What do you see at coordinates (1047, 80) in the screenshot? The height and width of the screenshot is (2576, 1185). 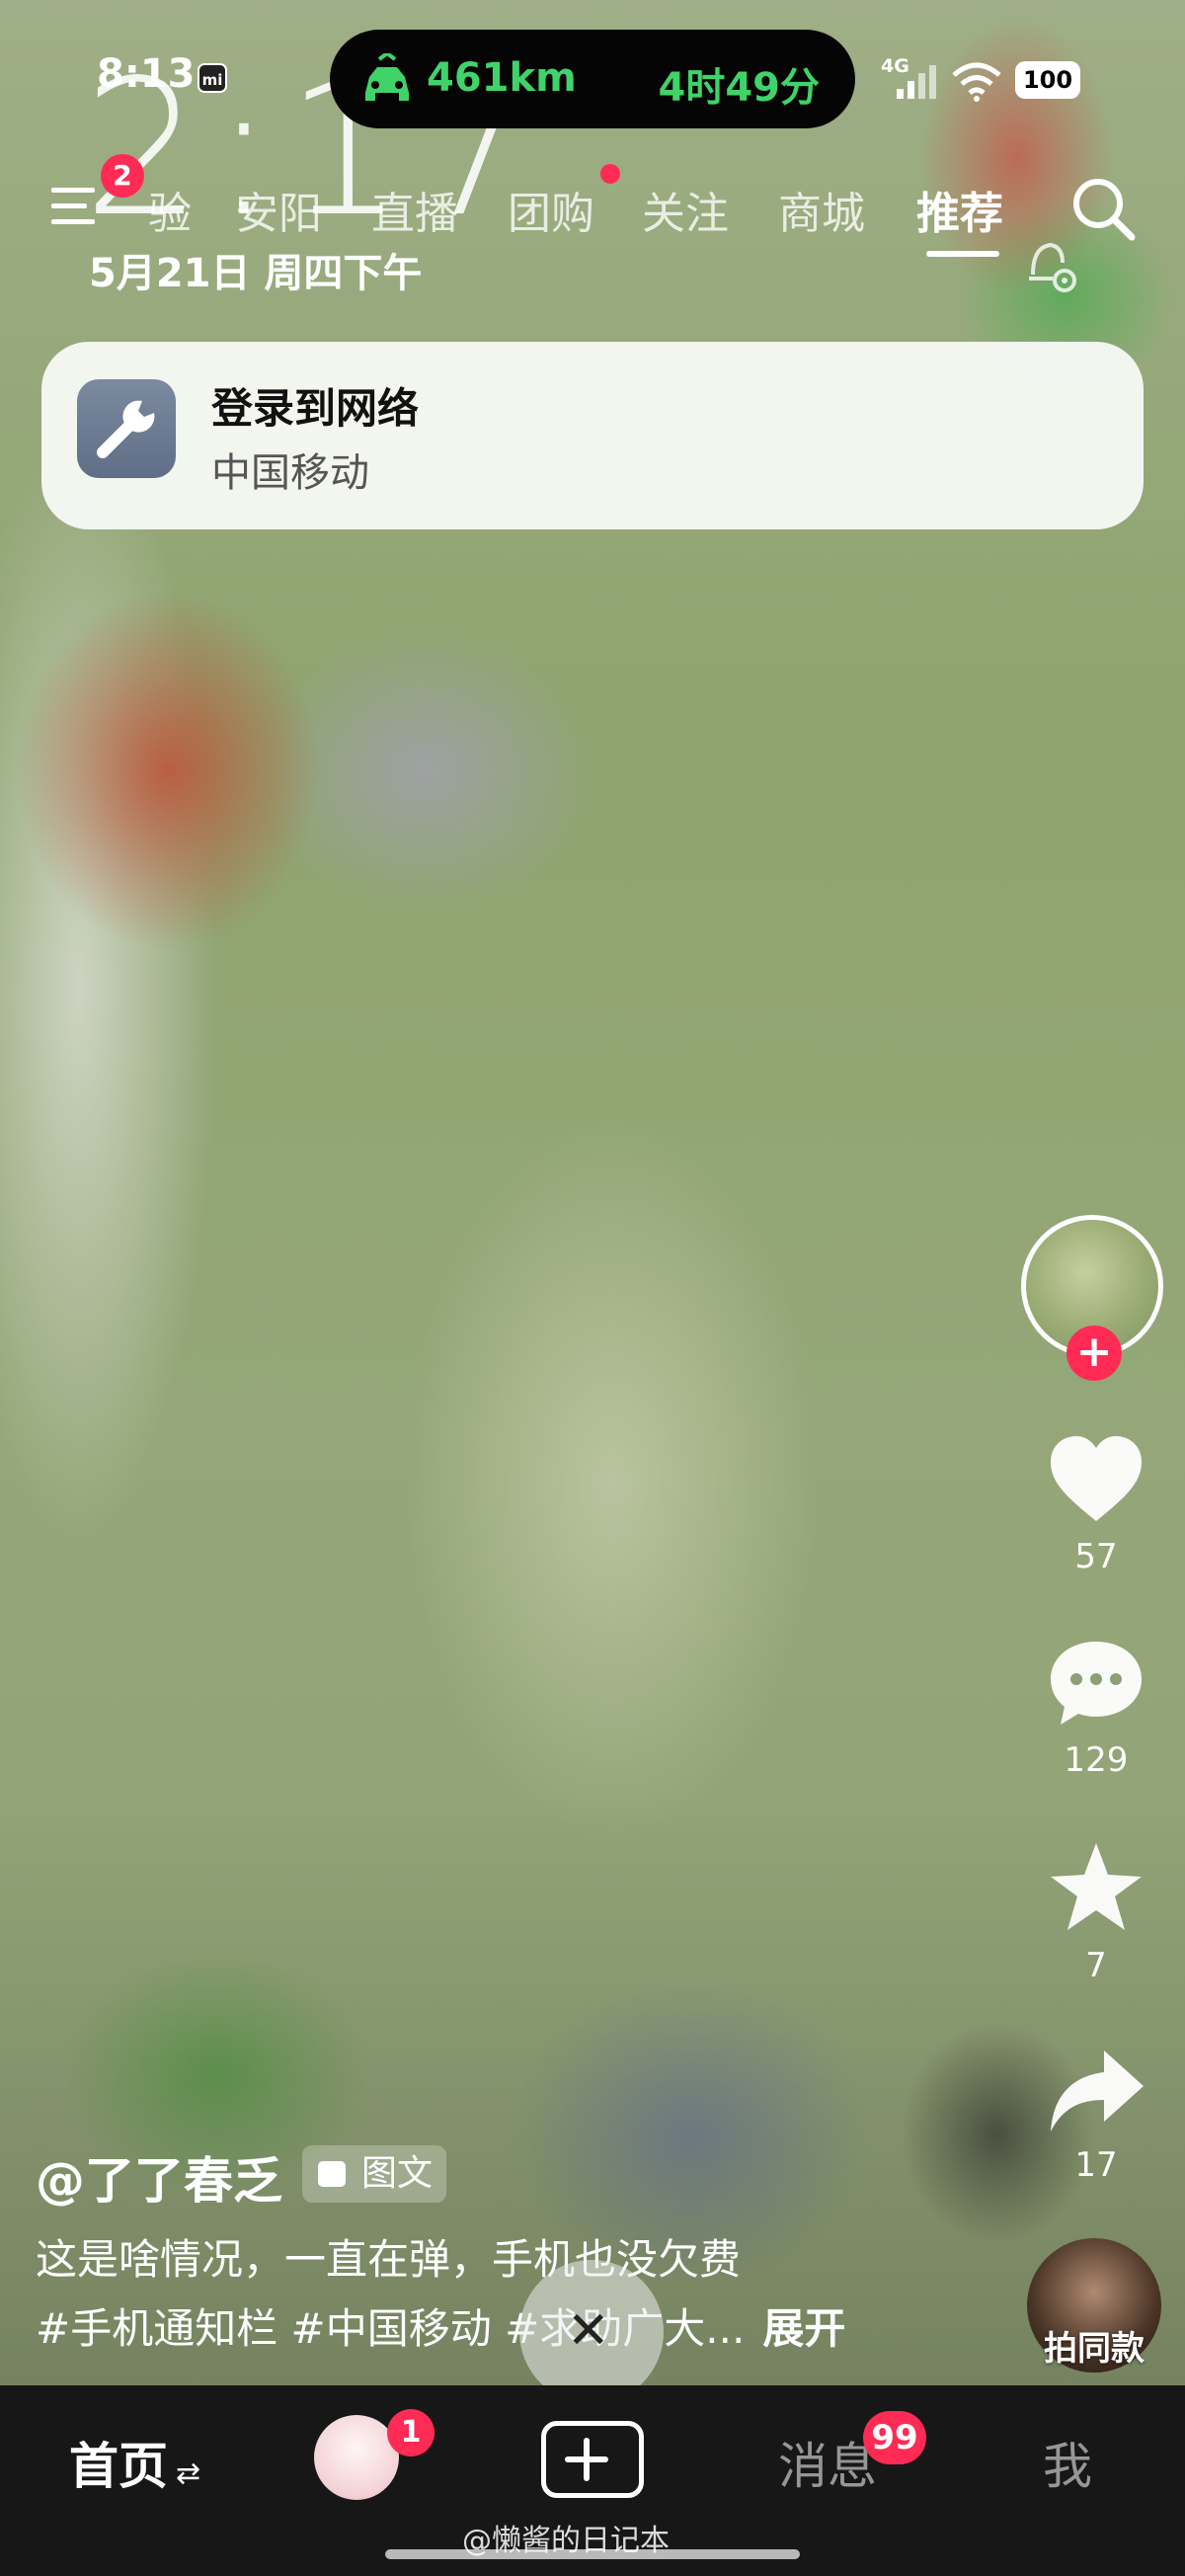 I see `battery-indicator: 100` at bounding box center [1047, 80].